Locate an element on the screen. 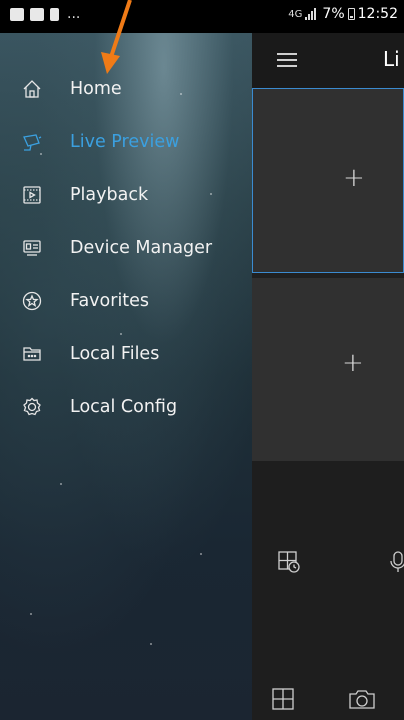 The height and width of the screenshot is (720, 404). favorites-star-icon is located at coordinates (32, 301).